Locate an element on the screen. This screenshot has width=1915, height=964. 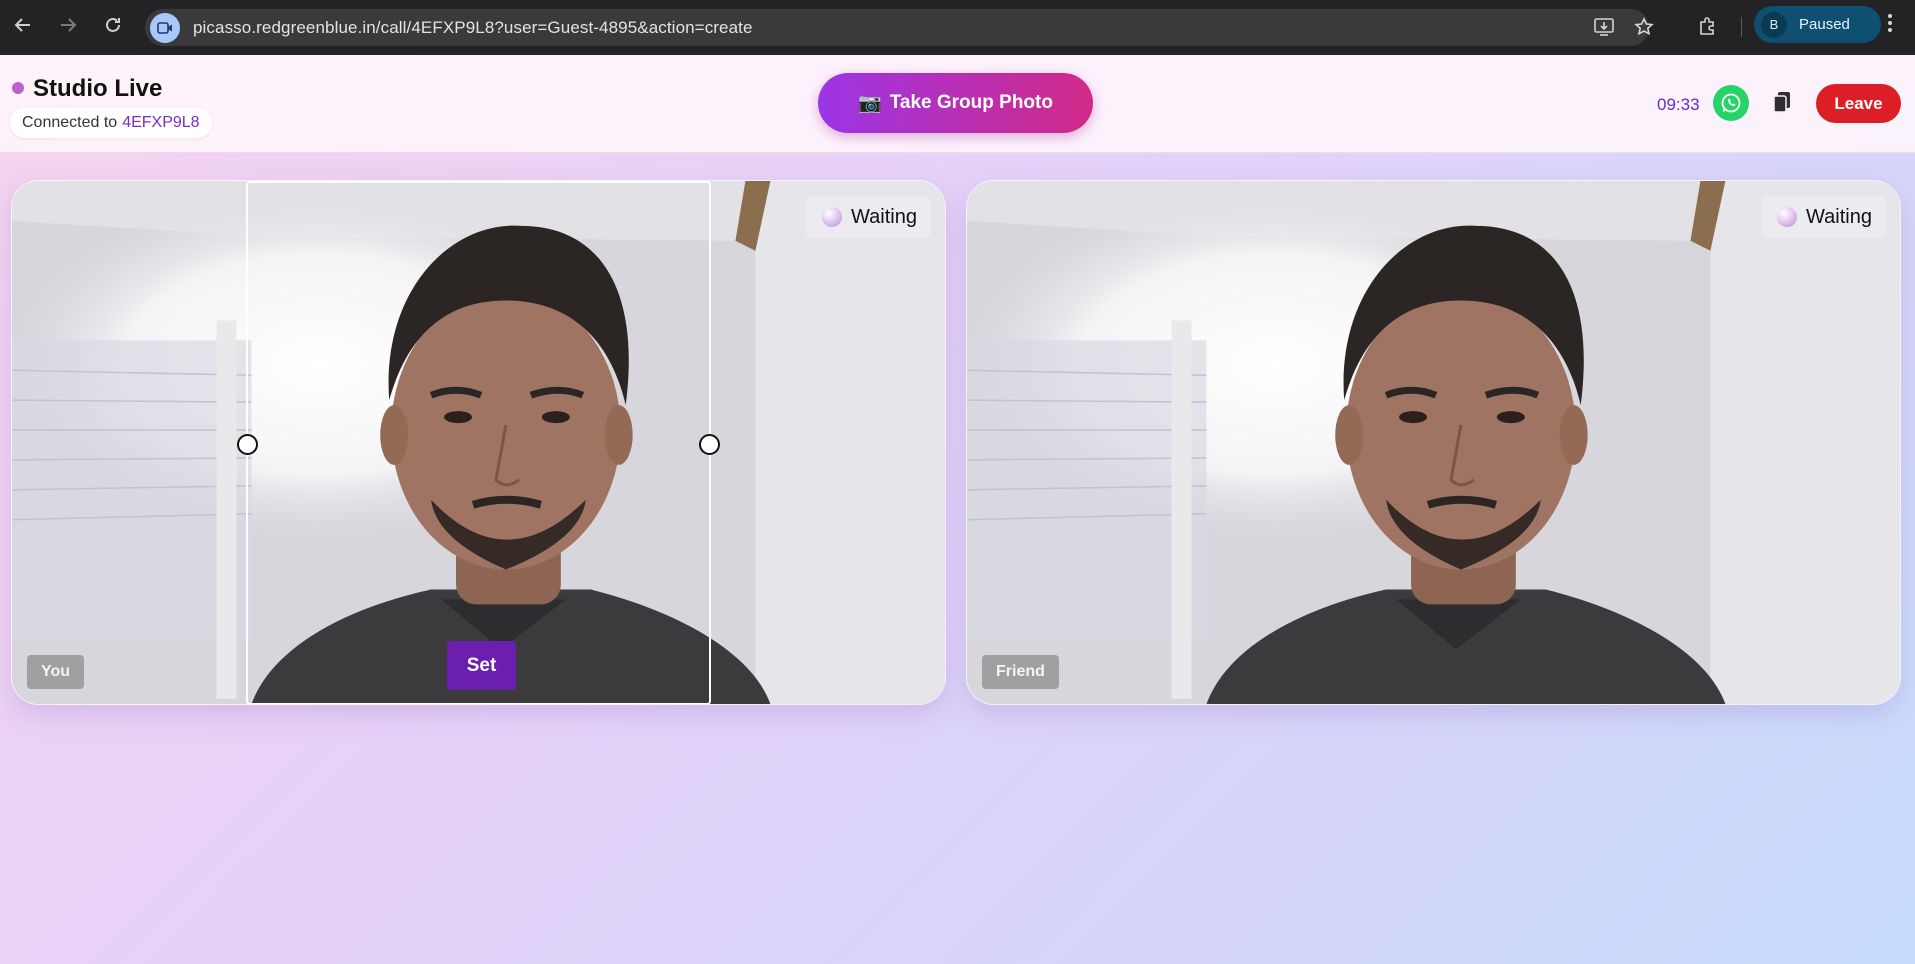
whatsapp-share-button is located at coordinates (1731, 103).